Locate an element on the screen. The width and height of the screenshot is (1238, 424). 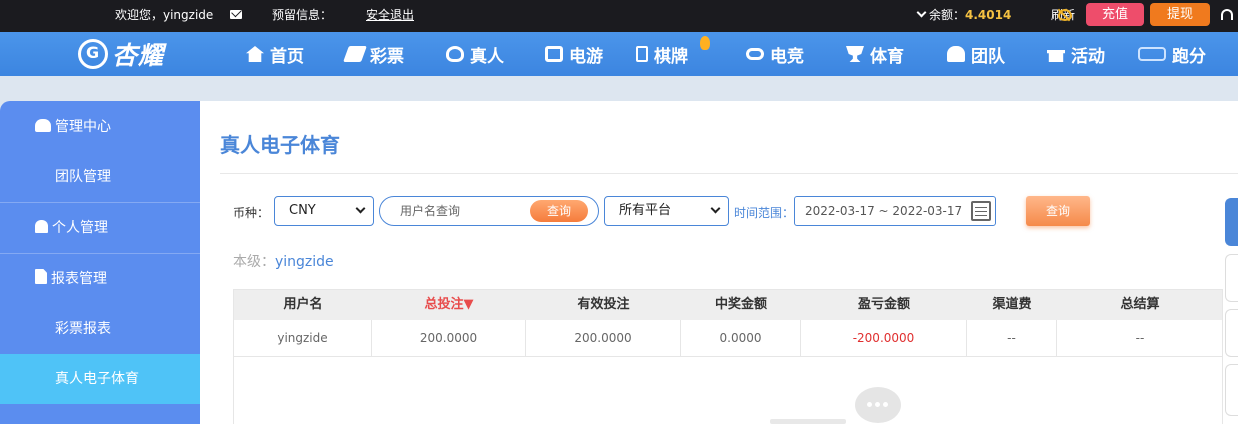
nav-item-slots: 电游 is located at coordinates (574, 54).